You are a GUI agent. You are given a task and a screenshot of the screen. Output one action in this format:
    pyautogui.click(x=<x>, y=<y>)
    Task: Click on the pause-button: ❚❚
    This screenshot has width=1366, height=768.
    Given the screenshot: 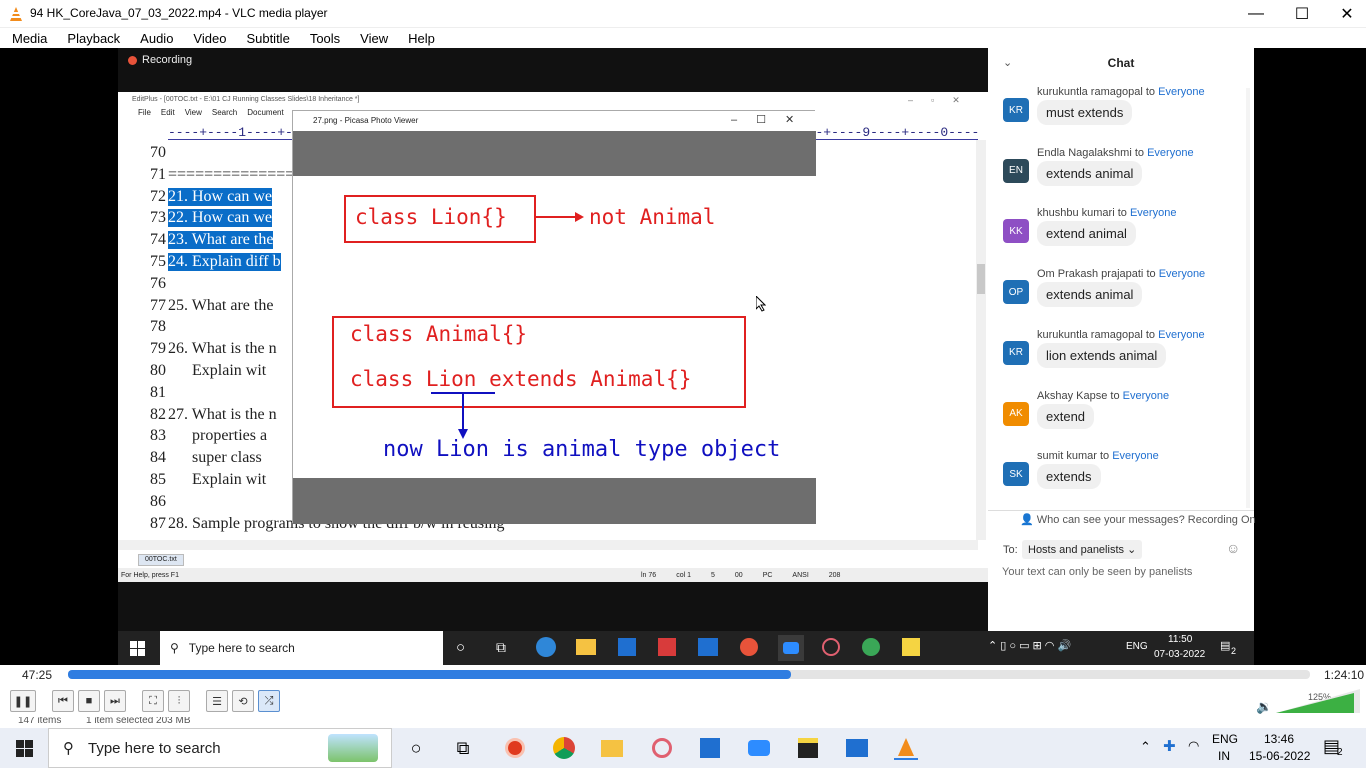 What is the action you would take?
    pyautogui.click(x=23, y=701)
    